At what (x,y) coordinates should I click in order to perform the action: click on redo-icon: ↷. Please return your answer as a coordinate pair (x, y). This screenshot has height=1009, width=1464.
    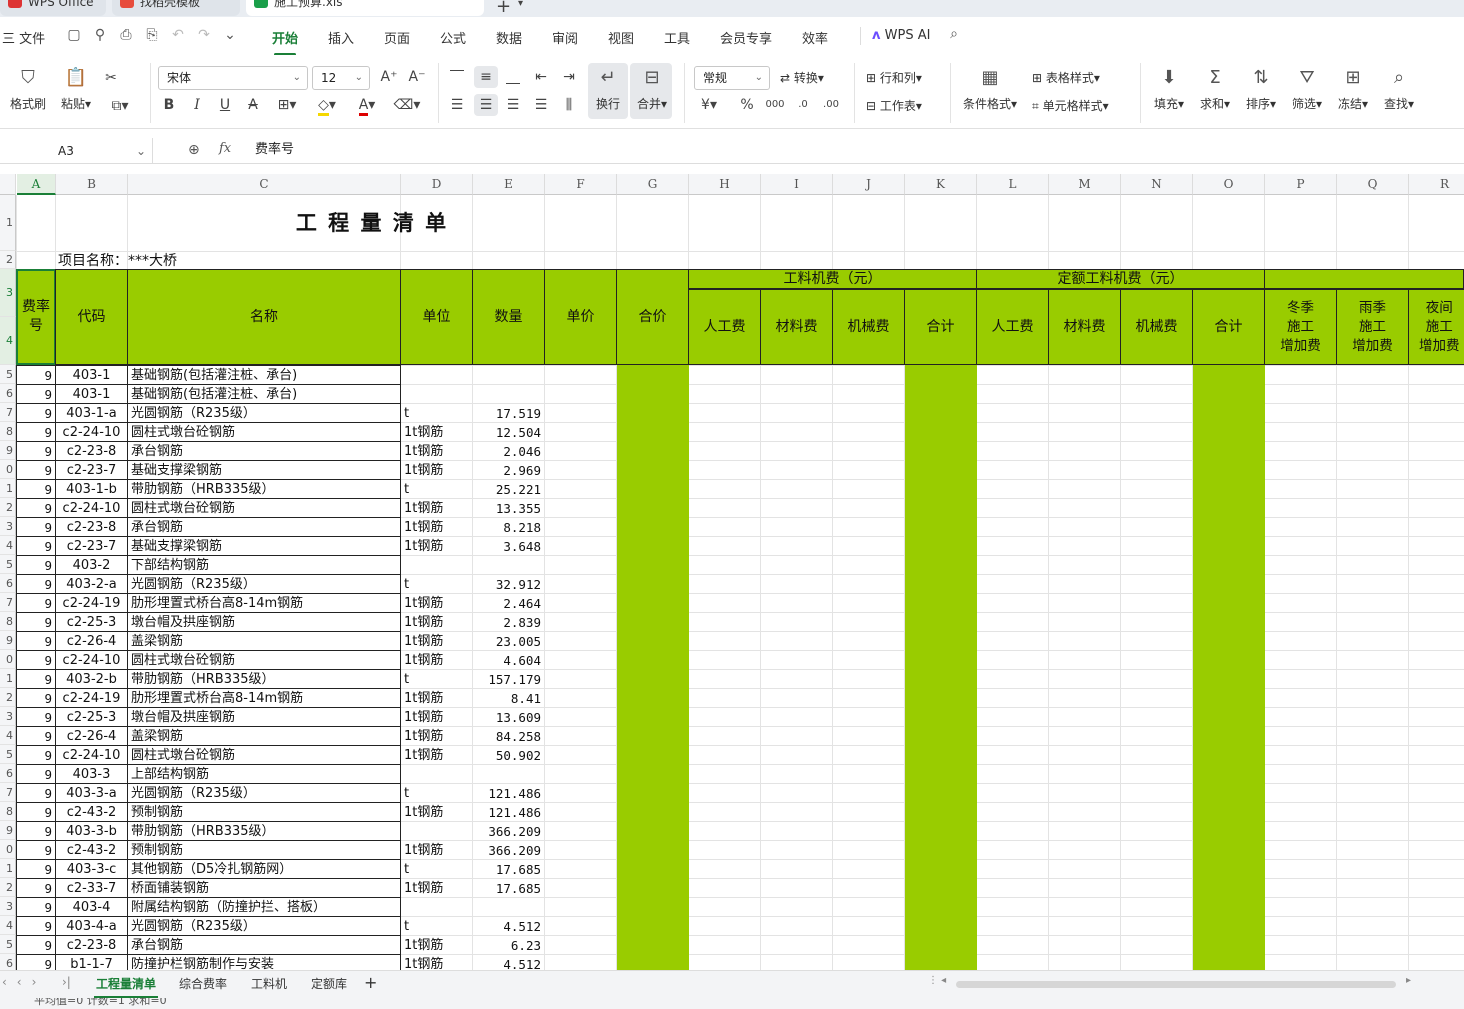
    Looking at the image, I should click on (204, 35).